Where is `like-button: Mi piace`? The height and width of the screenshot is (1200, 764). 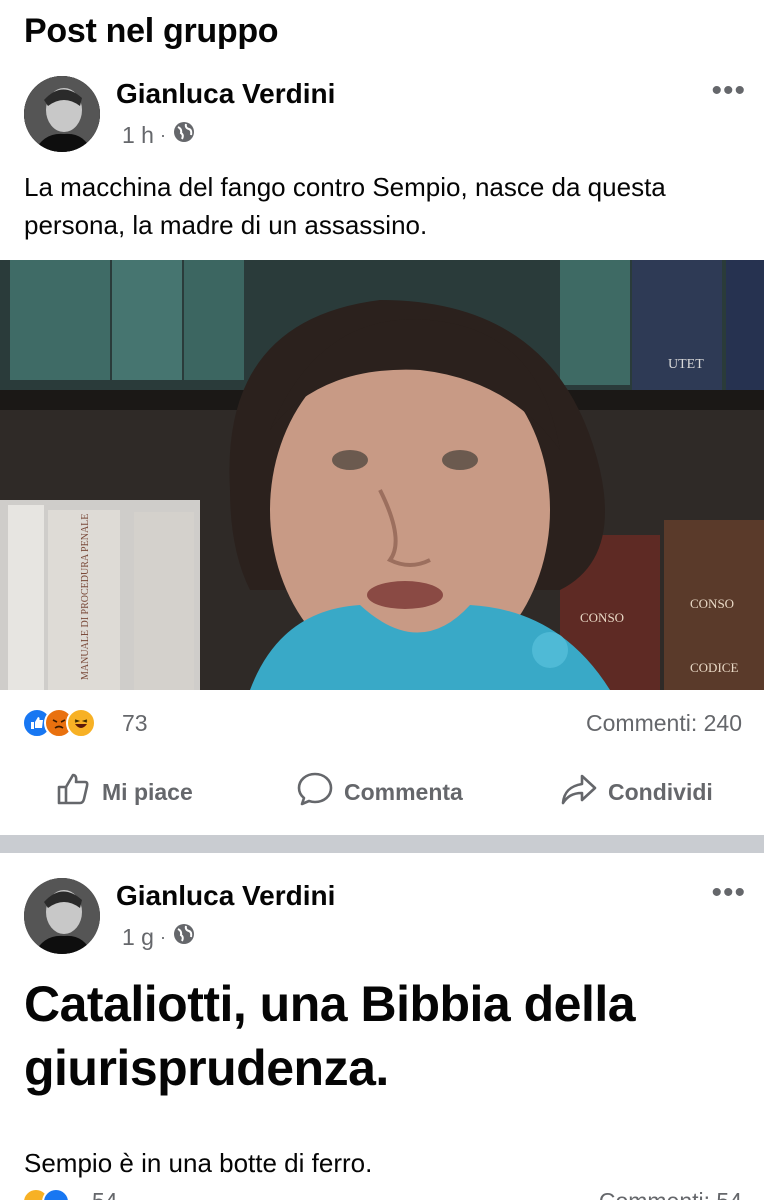
like-button: Mi piace is located at coordinates (123, 792).